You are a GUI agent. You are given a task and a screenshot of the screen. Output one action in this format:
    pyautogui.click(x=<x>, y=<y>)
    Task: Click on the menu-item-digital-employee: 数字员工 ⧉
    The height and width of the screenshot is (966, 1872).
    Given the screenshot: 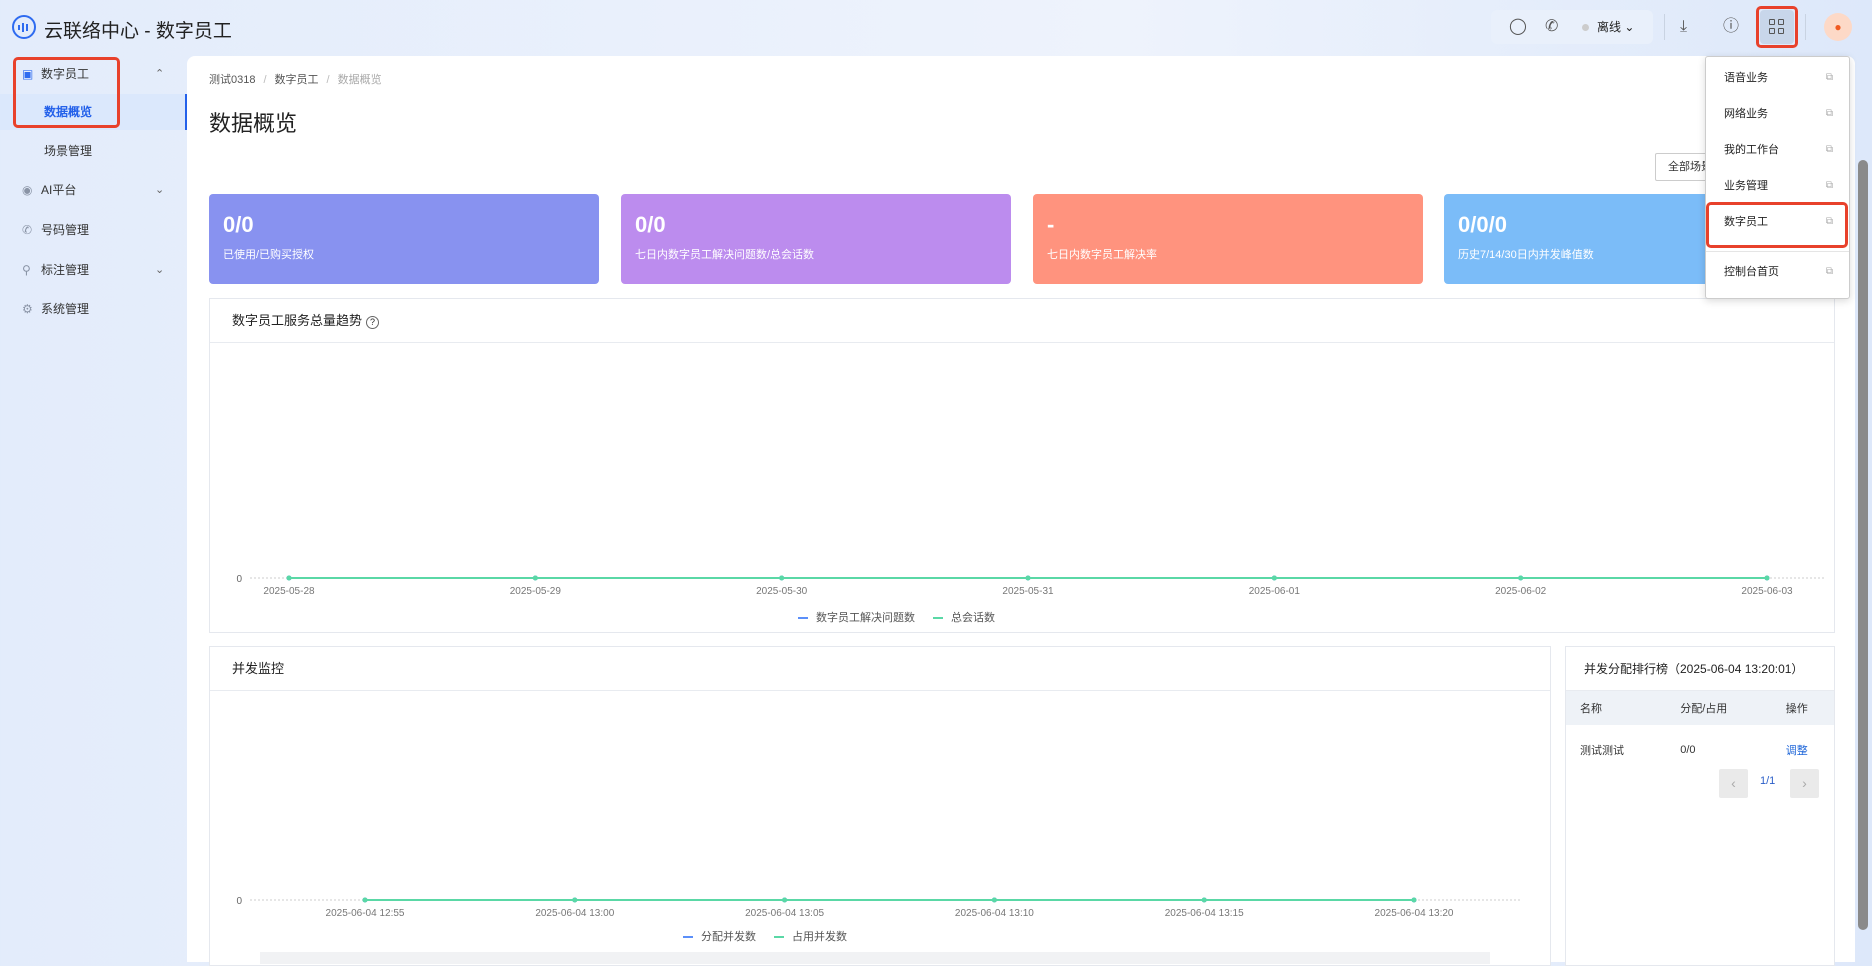 What is the action you would take?
    pyautogui.click(x=1777, y=222)
    